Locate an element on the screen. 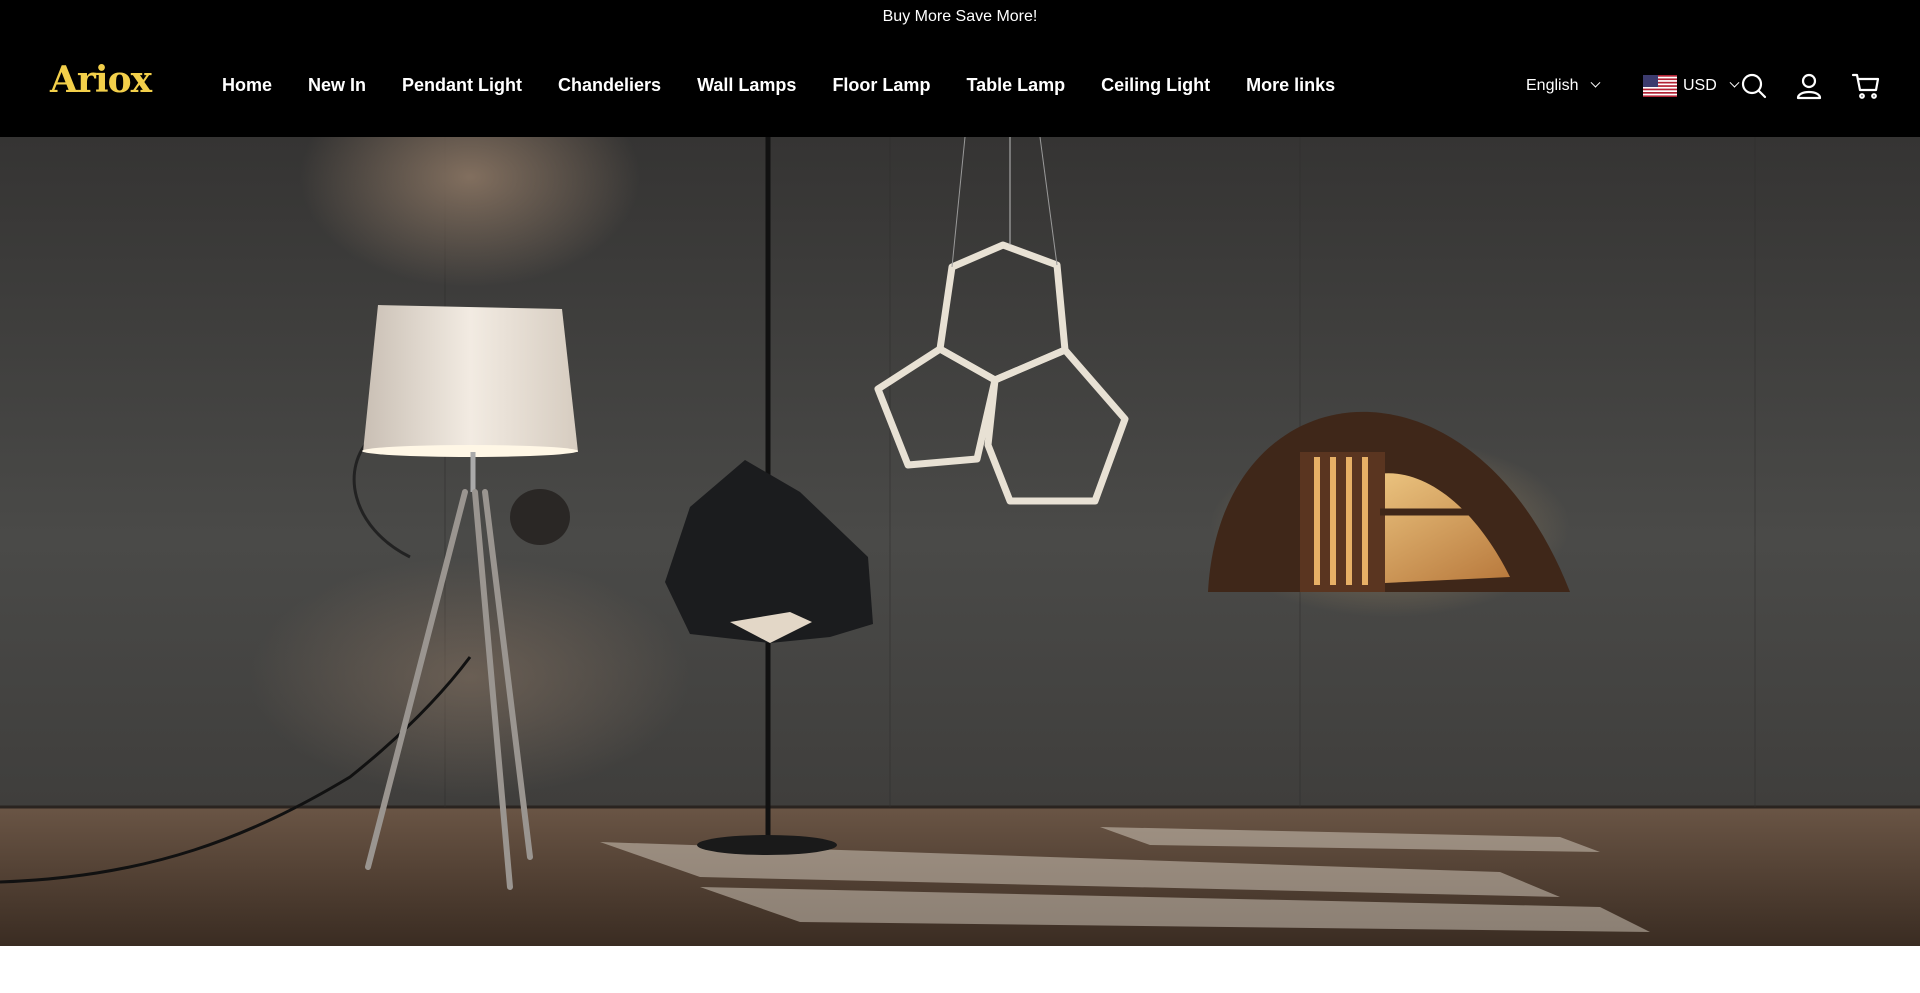 The height and width of the screenshot is (993, 1920). announcement-bar: Buy More Save More! is located at coordinates (960, 17).